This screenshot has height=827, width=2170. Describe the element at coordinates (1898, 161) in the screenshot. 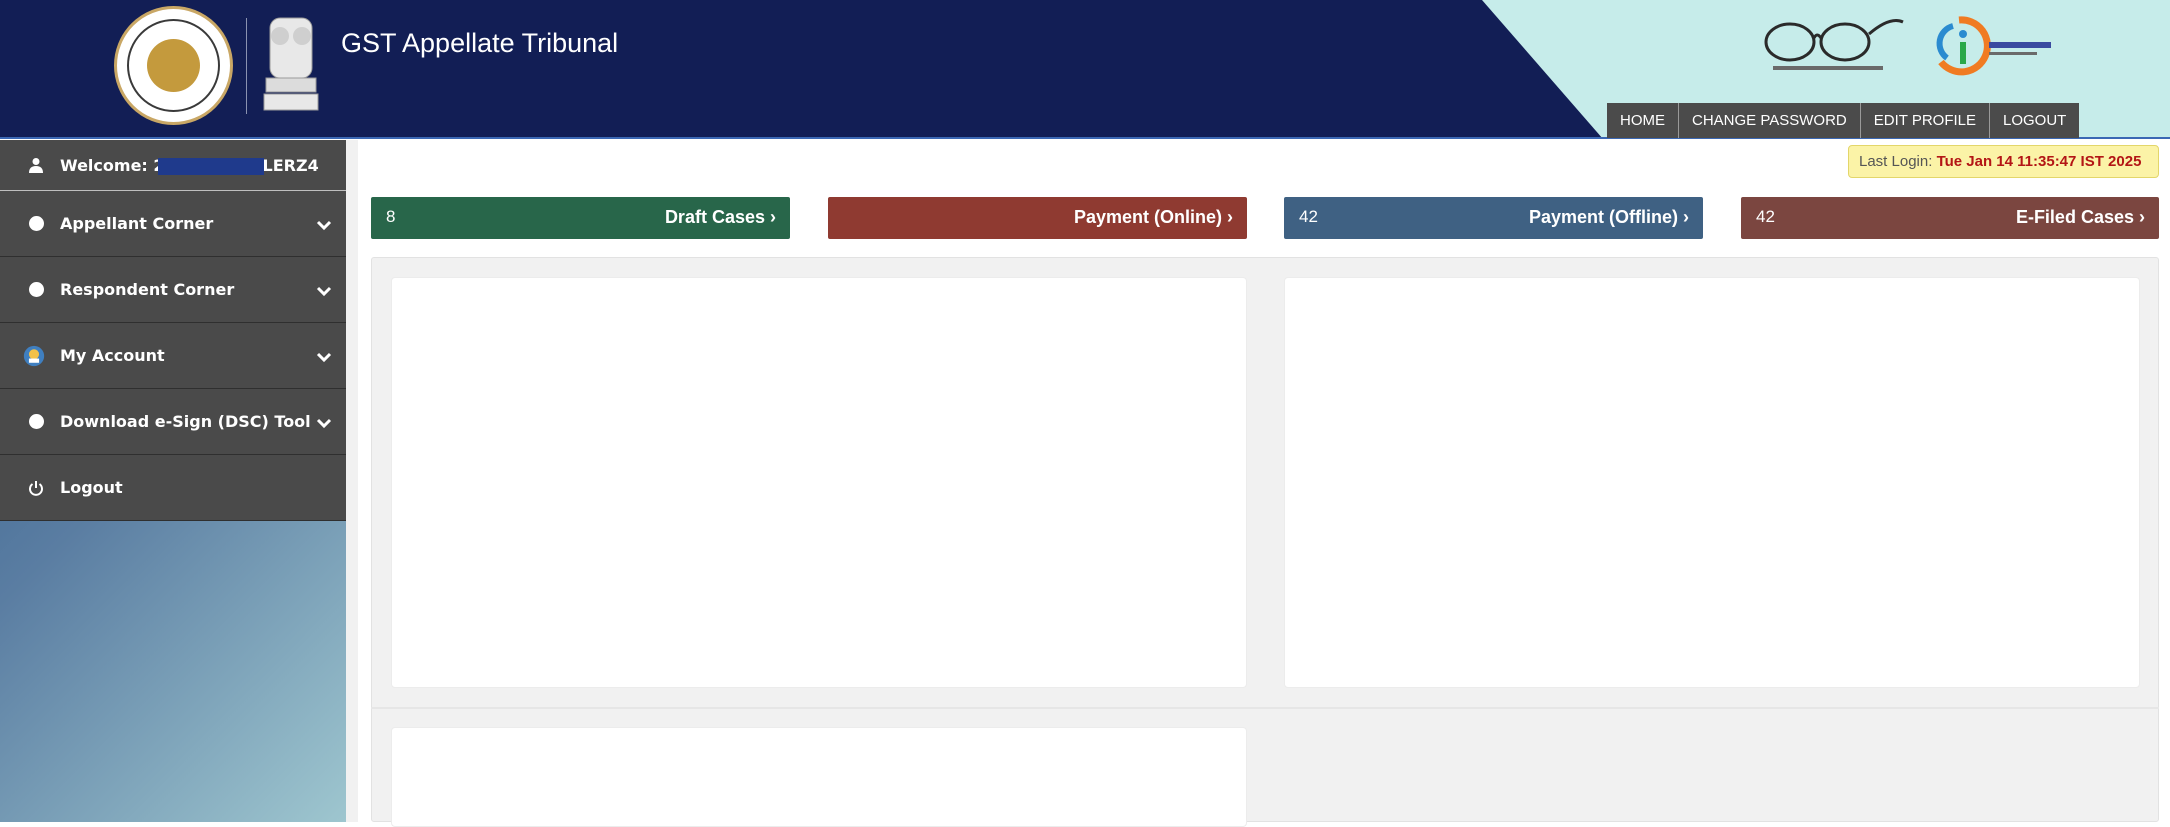

I see `last-login-label: Last Login:` at that location.